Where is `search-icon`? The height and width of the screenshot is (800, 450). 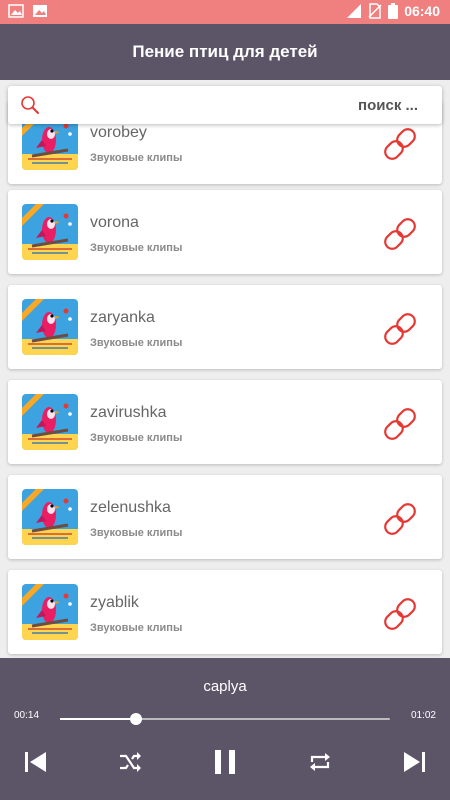
search-icon is located at coordinates (30, 105).